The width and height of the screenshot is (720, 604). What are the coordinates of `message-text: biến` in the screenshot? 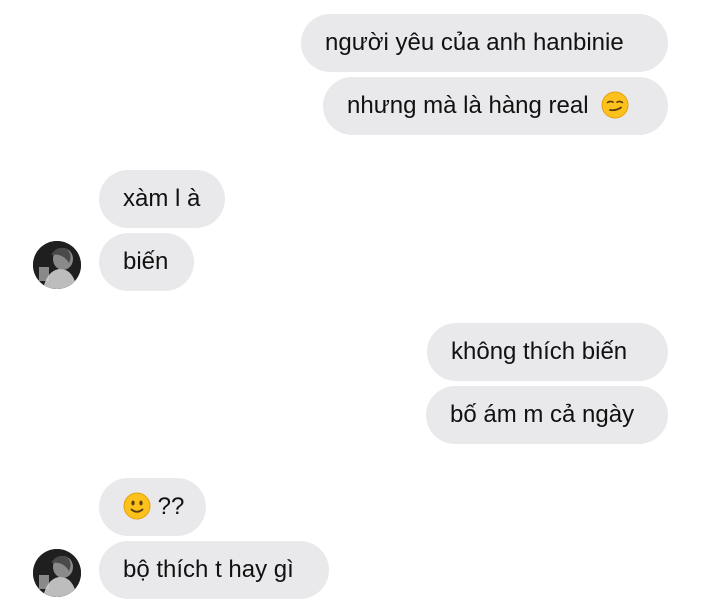 It's located at (146, 261).